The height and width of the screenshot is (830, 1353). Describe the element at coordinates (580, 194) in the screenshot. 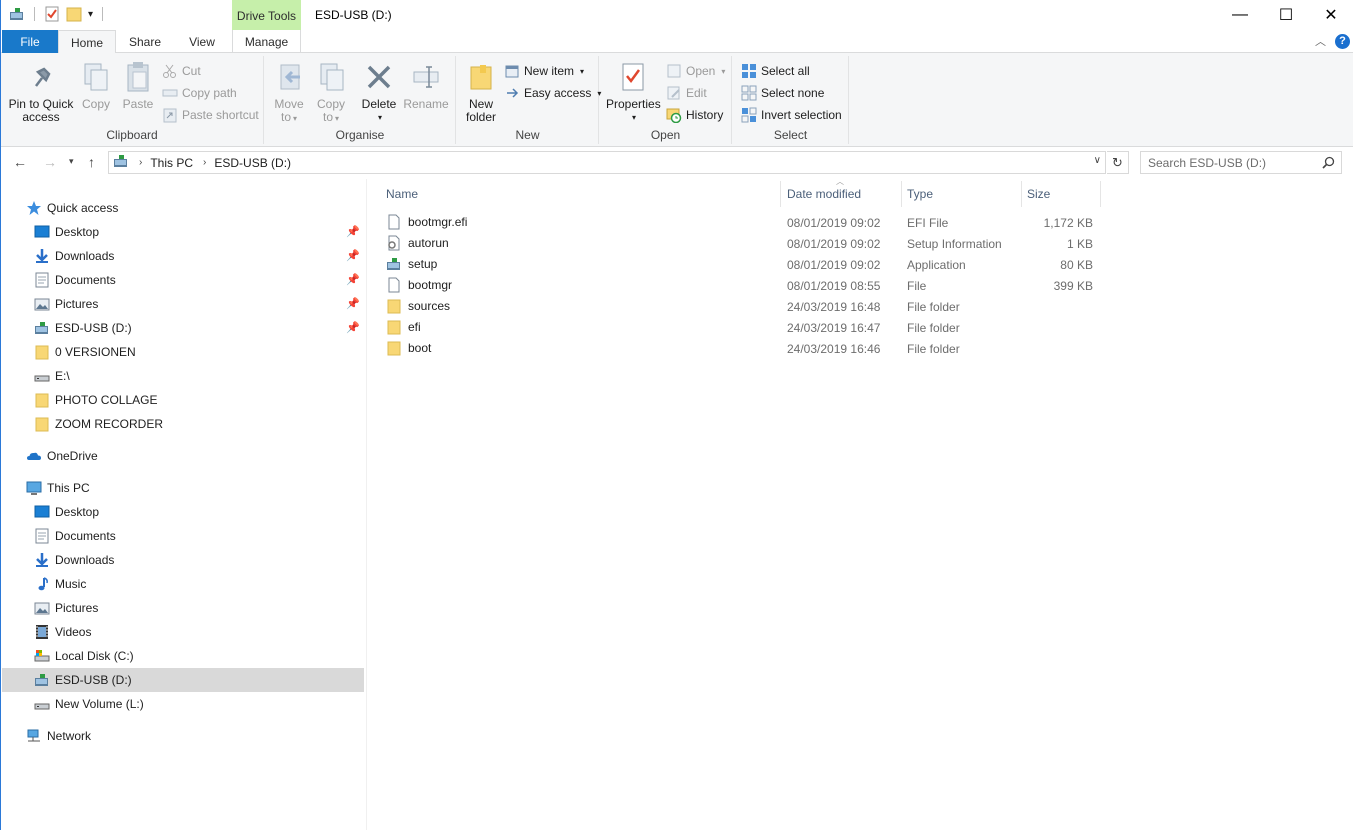

I see `column-header-name: Name` at that location.